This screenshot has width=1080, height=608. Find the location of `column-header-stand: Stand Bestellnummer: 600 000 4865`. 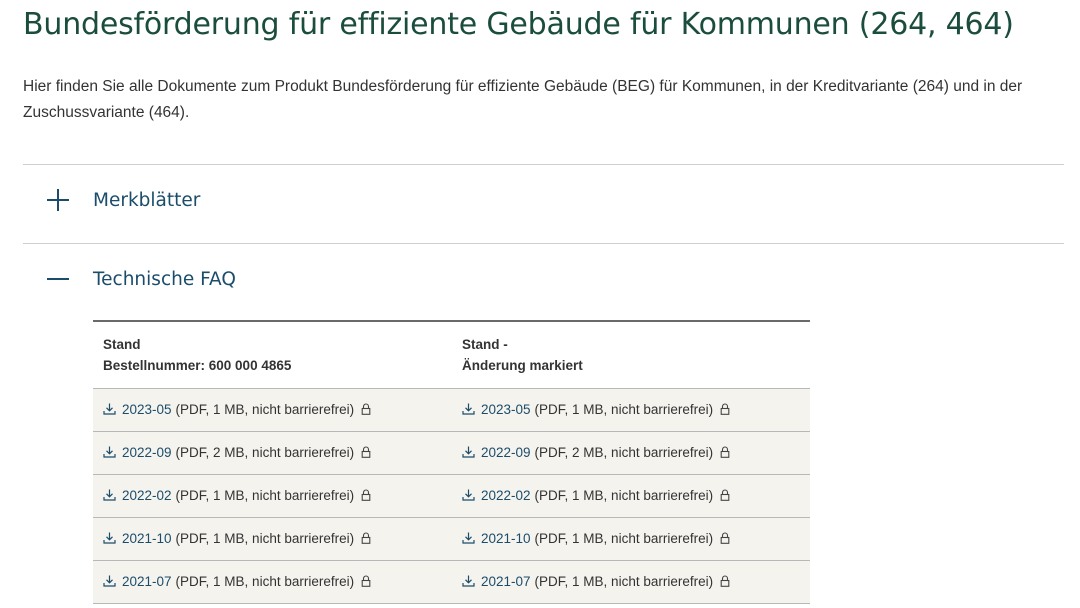

column-header-stand: Stand Bestellnummer: 600 000 4865 is located at coordinates (272, 355).